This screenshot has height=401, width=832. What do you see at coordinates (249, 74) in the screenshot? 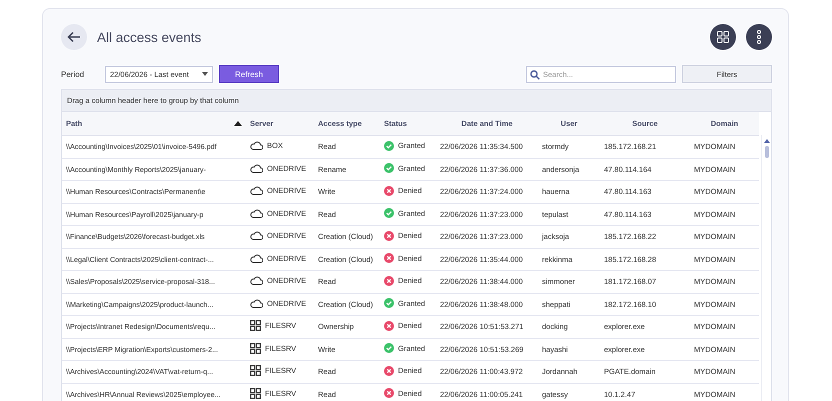
I see `refresh-button: Refresh` at bounding box center [249, 74].